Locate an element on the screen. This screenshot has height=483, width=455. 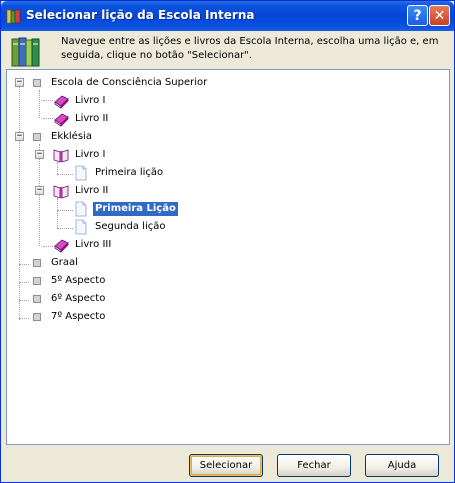
tree-node-label: 7º Aspecto is located at coordinates (78, 316).